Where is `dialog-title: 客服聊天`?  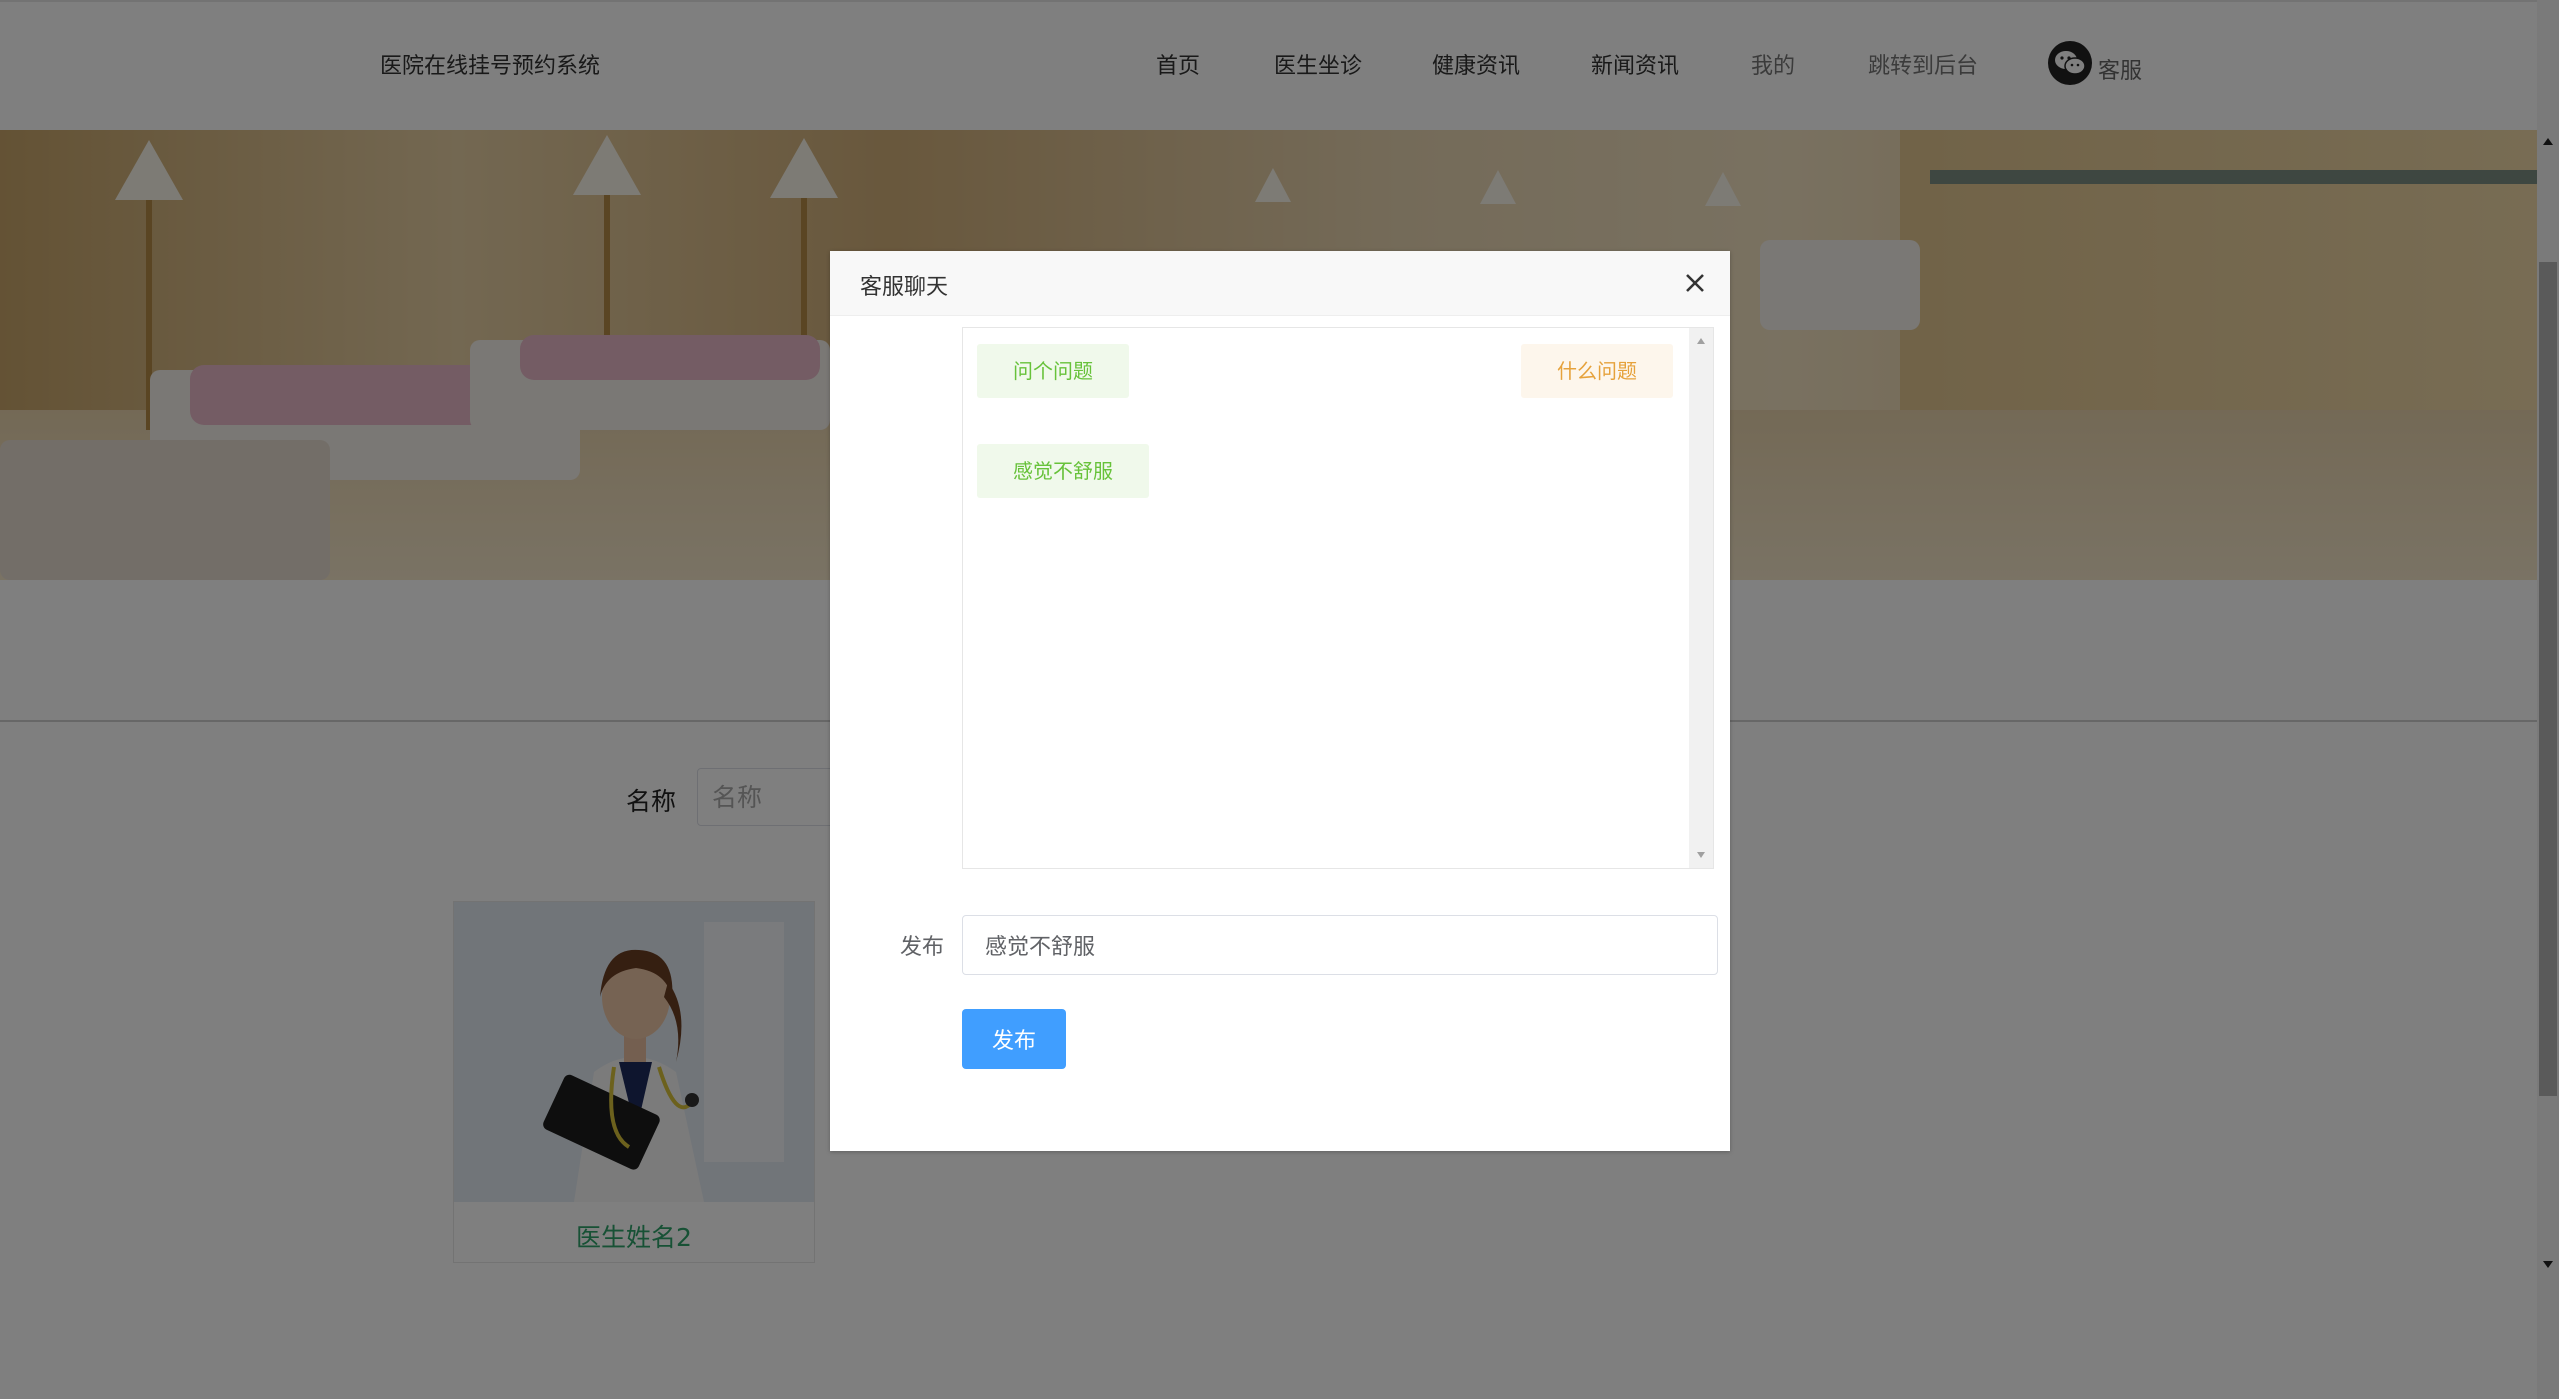
dialog-title: 客服聊天 is located at coordinates (904, 287).